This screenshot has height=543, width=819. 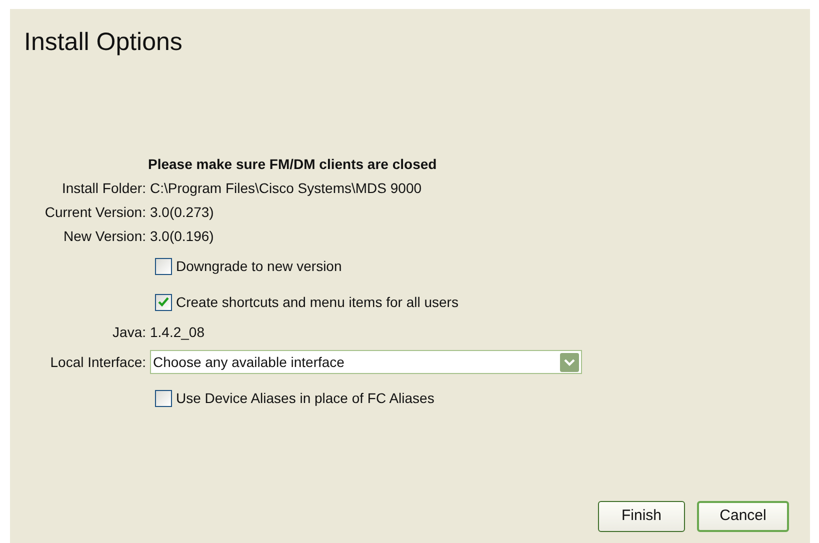 What do you see at coordinates (177, 332) in the screenshot?
I see `field-value: 1.4.2_08` at bounding box center [177, 332].